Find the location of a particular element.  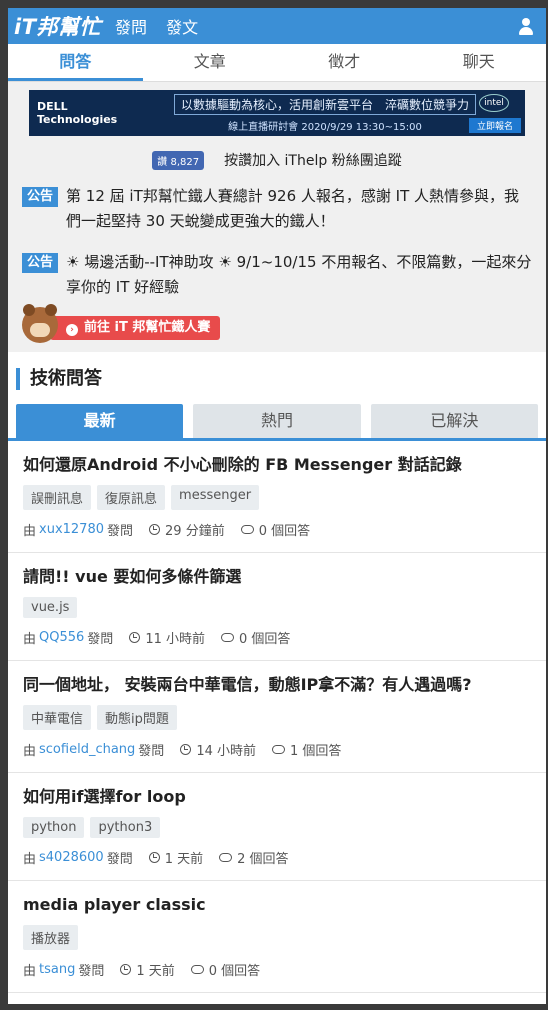

time-label: 14 小時前 is located at coordinates (226, 751).